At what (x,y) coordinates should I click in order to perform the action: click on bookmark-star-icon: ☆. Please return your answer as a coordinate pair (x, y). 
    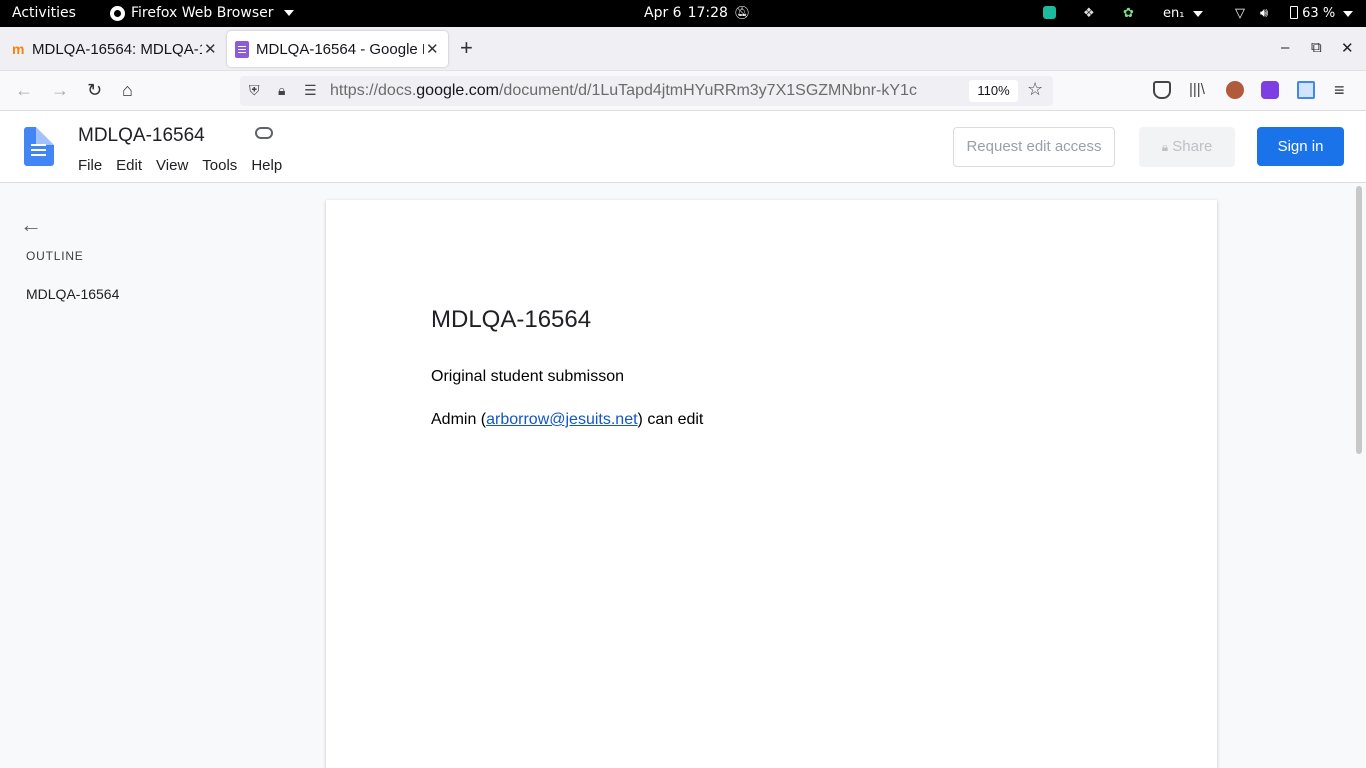
    Looking at the image, I should click on (1035, 89).